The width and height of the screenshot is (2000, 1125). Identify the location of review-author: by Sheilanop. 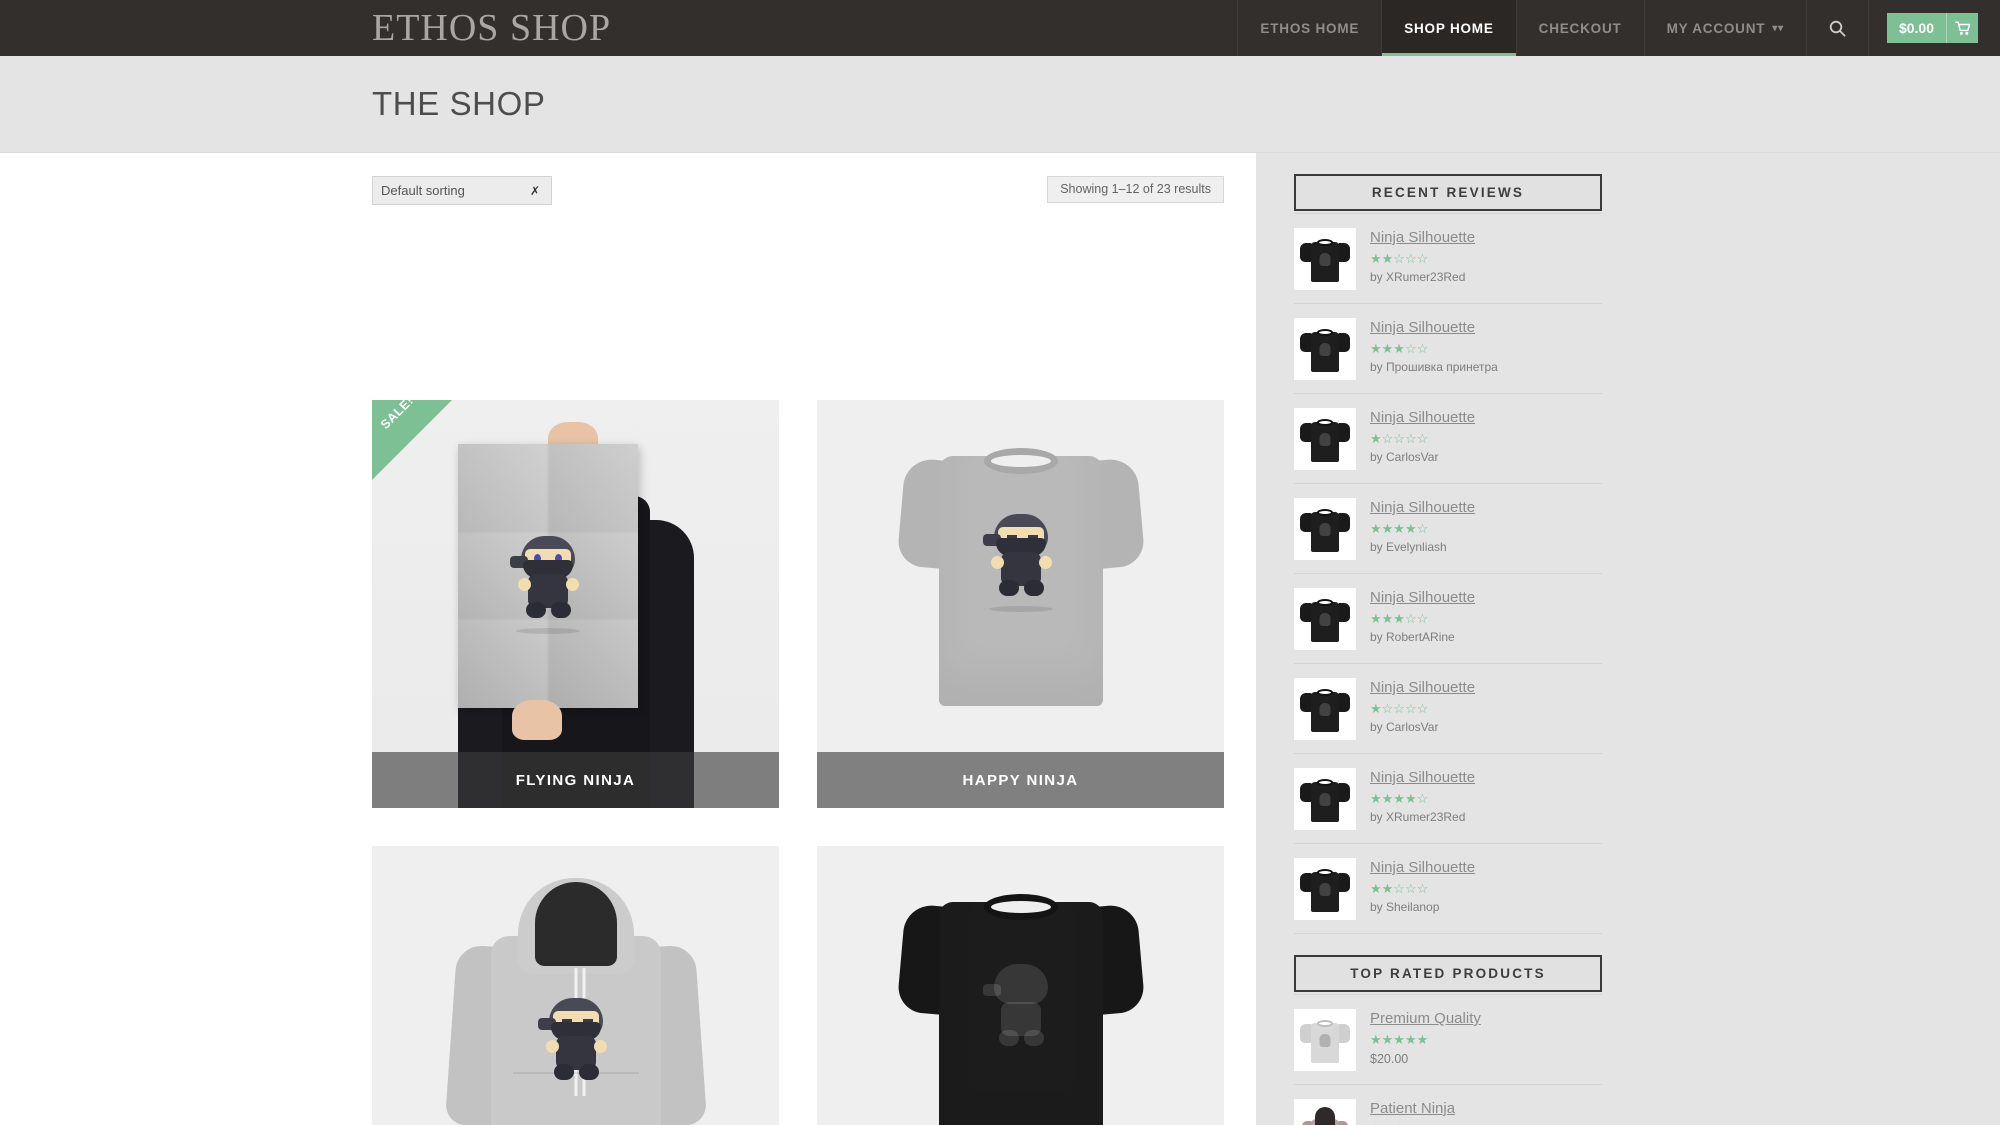
(1405, 906).